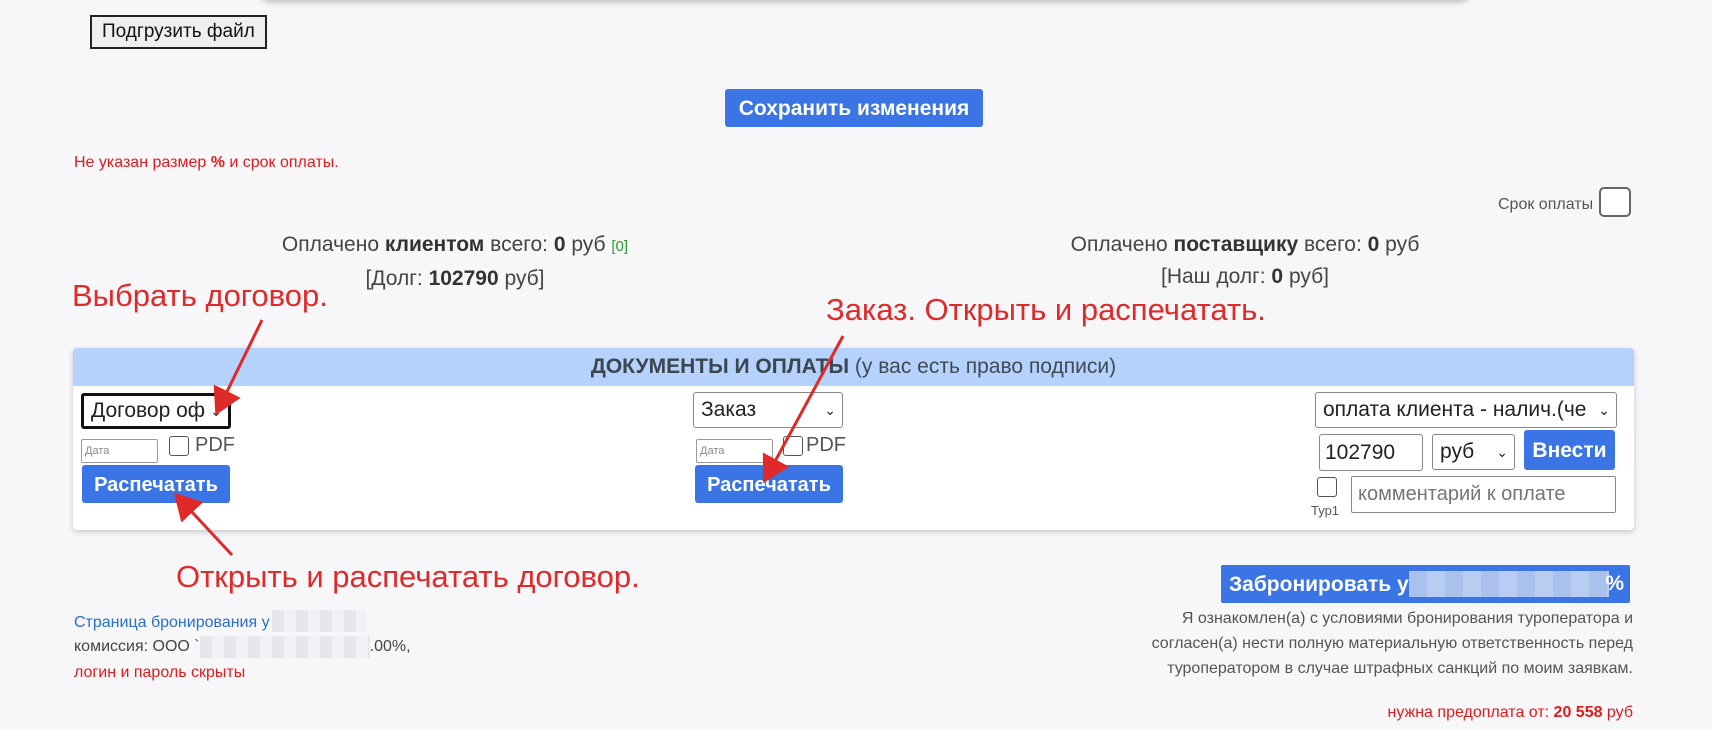  Describe the element at coordinates (119, 451) in the screenshot. I see `contract-date-input: Дата` at that location.